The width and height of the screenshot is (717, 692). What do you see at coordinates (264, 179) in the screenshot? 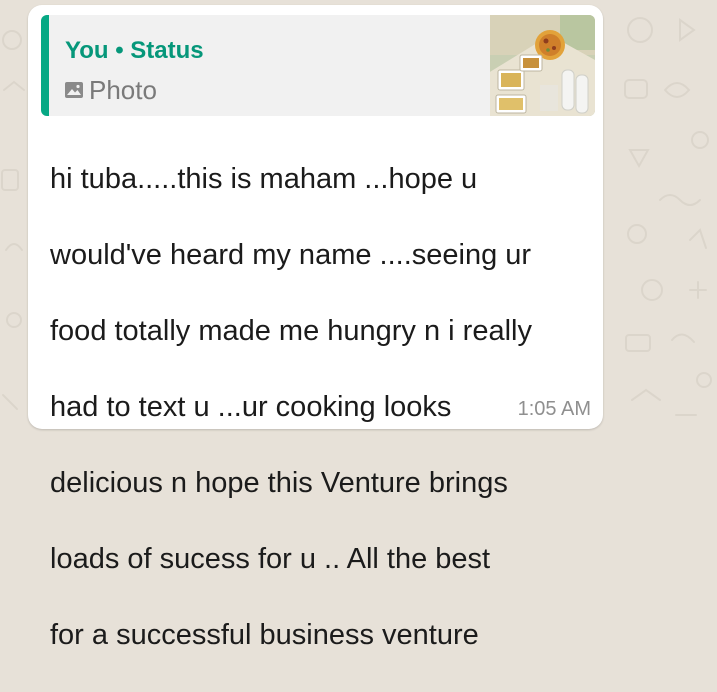
I see `message-line: hi tuba.....this is maham ...hope u` at bounding box center [264, 179].